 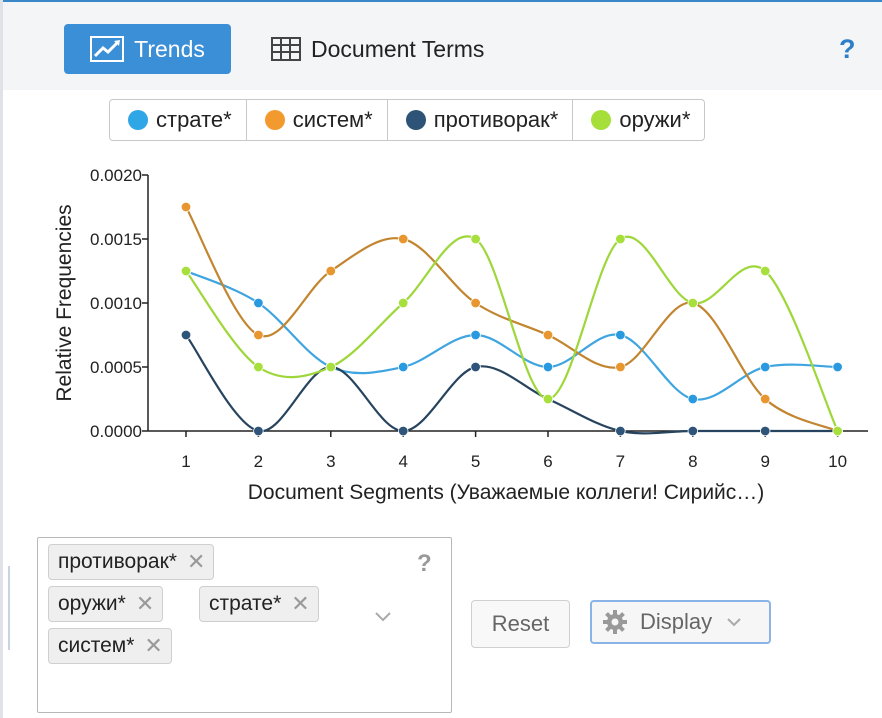 I want to click on reset-button: Reset, so click(x=520, y=624).